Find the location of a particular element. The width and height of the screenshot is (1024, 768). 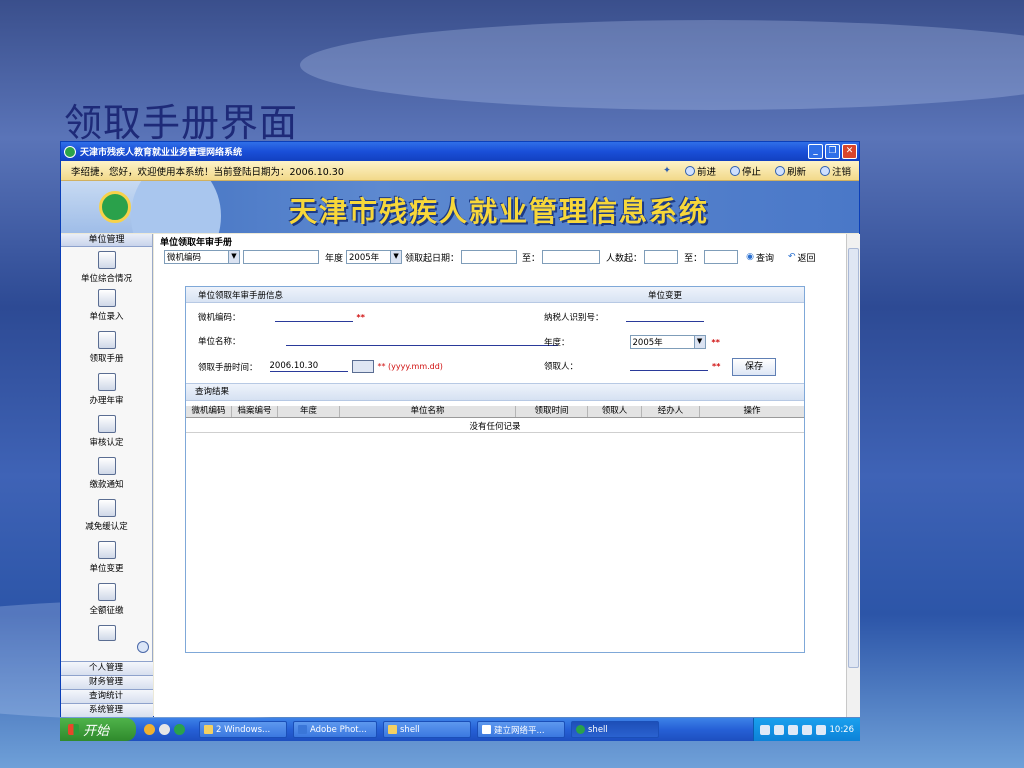

sidebar-item-label: 缴款通知 is located at coordinates (106, 485).